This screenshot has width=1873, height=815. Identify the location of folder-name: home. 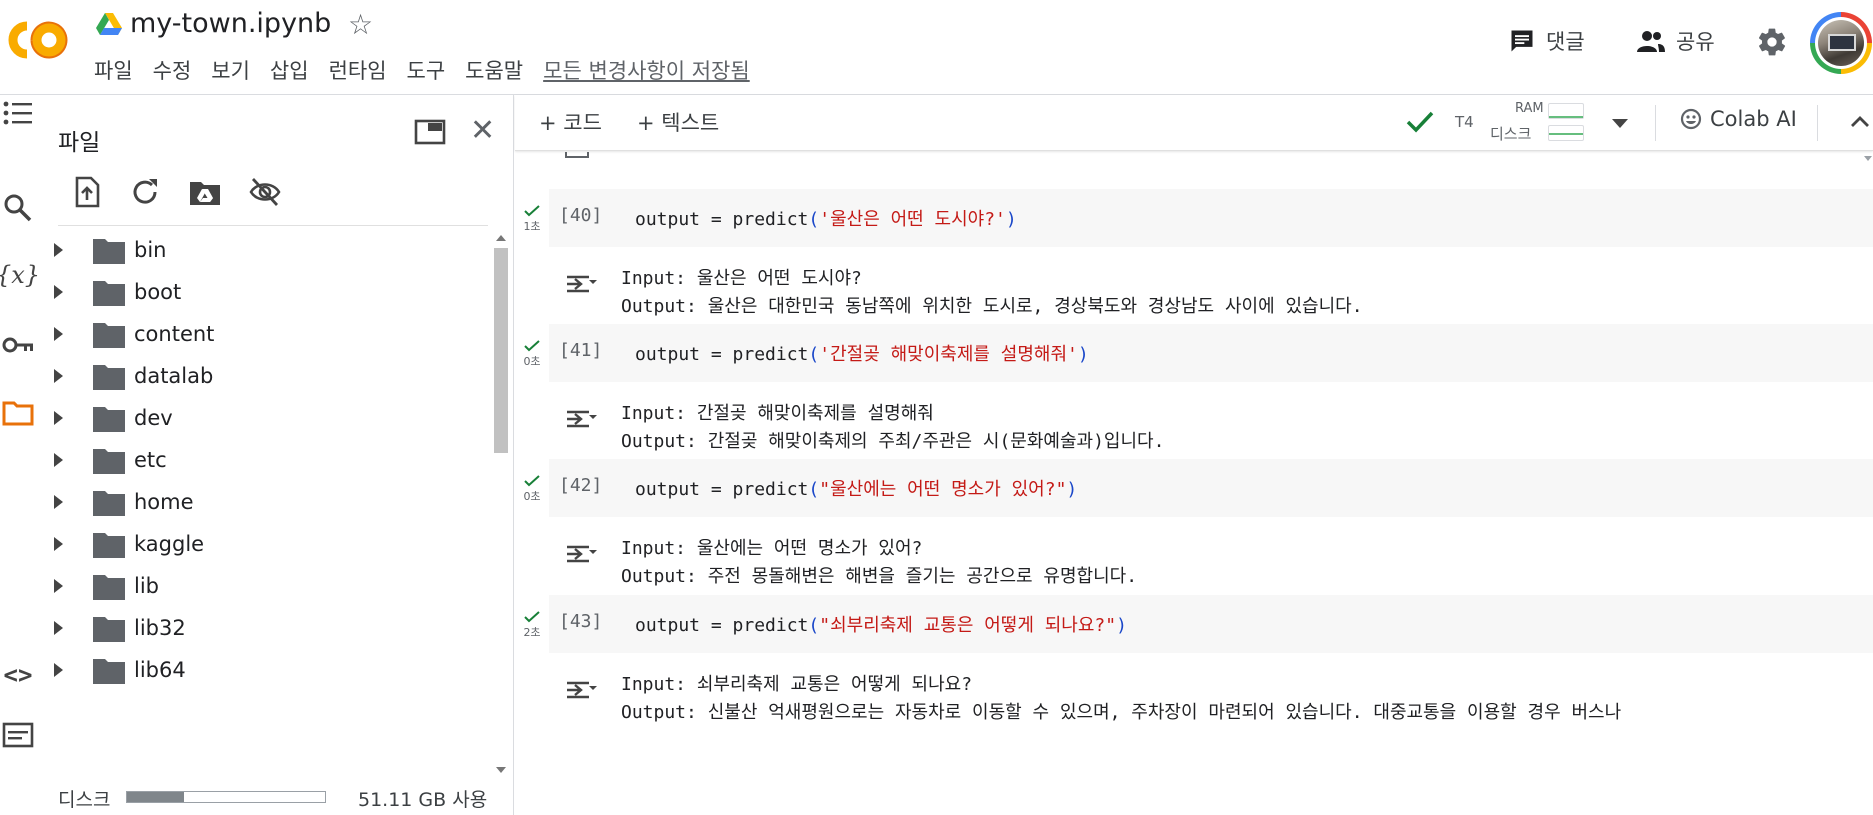
(164, 502).